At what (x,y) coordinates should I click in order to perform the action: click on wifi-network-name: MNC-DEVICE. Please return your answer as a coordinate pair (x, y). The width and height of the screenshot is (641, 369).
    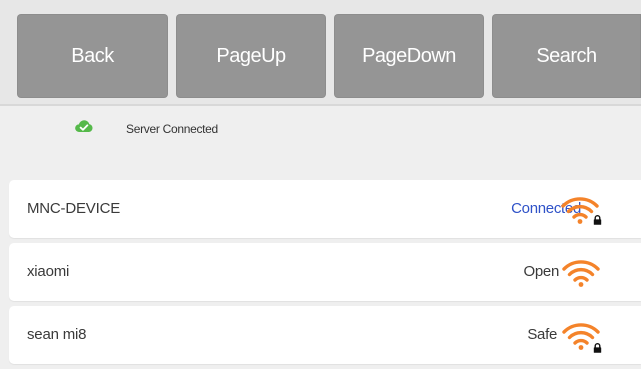
    Looking at the image, I should click on (74, 208).